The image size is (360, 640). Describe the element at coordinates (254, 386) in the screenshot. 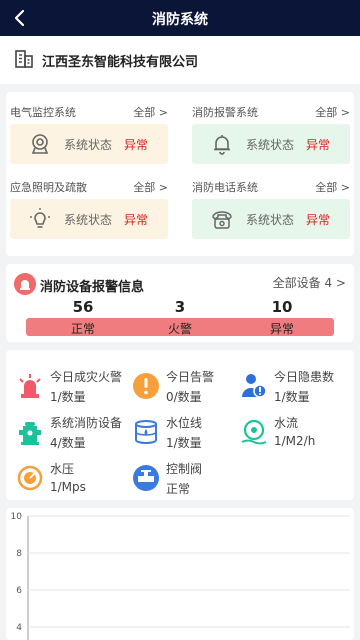

I see `hazard-user-icon` at that location.